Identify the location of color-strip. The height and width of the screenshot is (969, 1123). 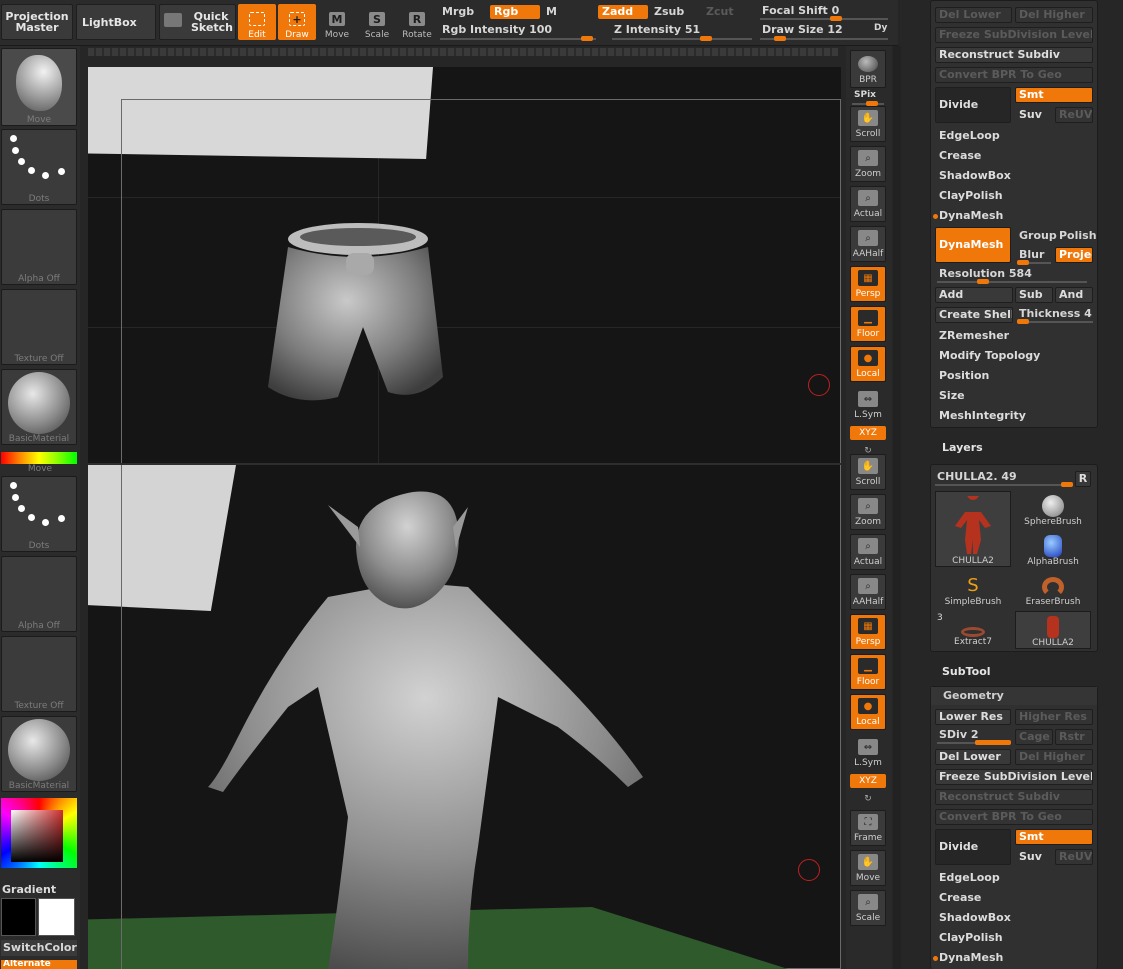
(39, 458).